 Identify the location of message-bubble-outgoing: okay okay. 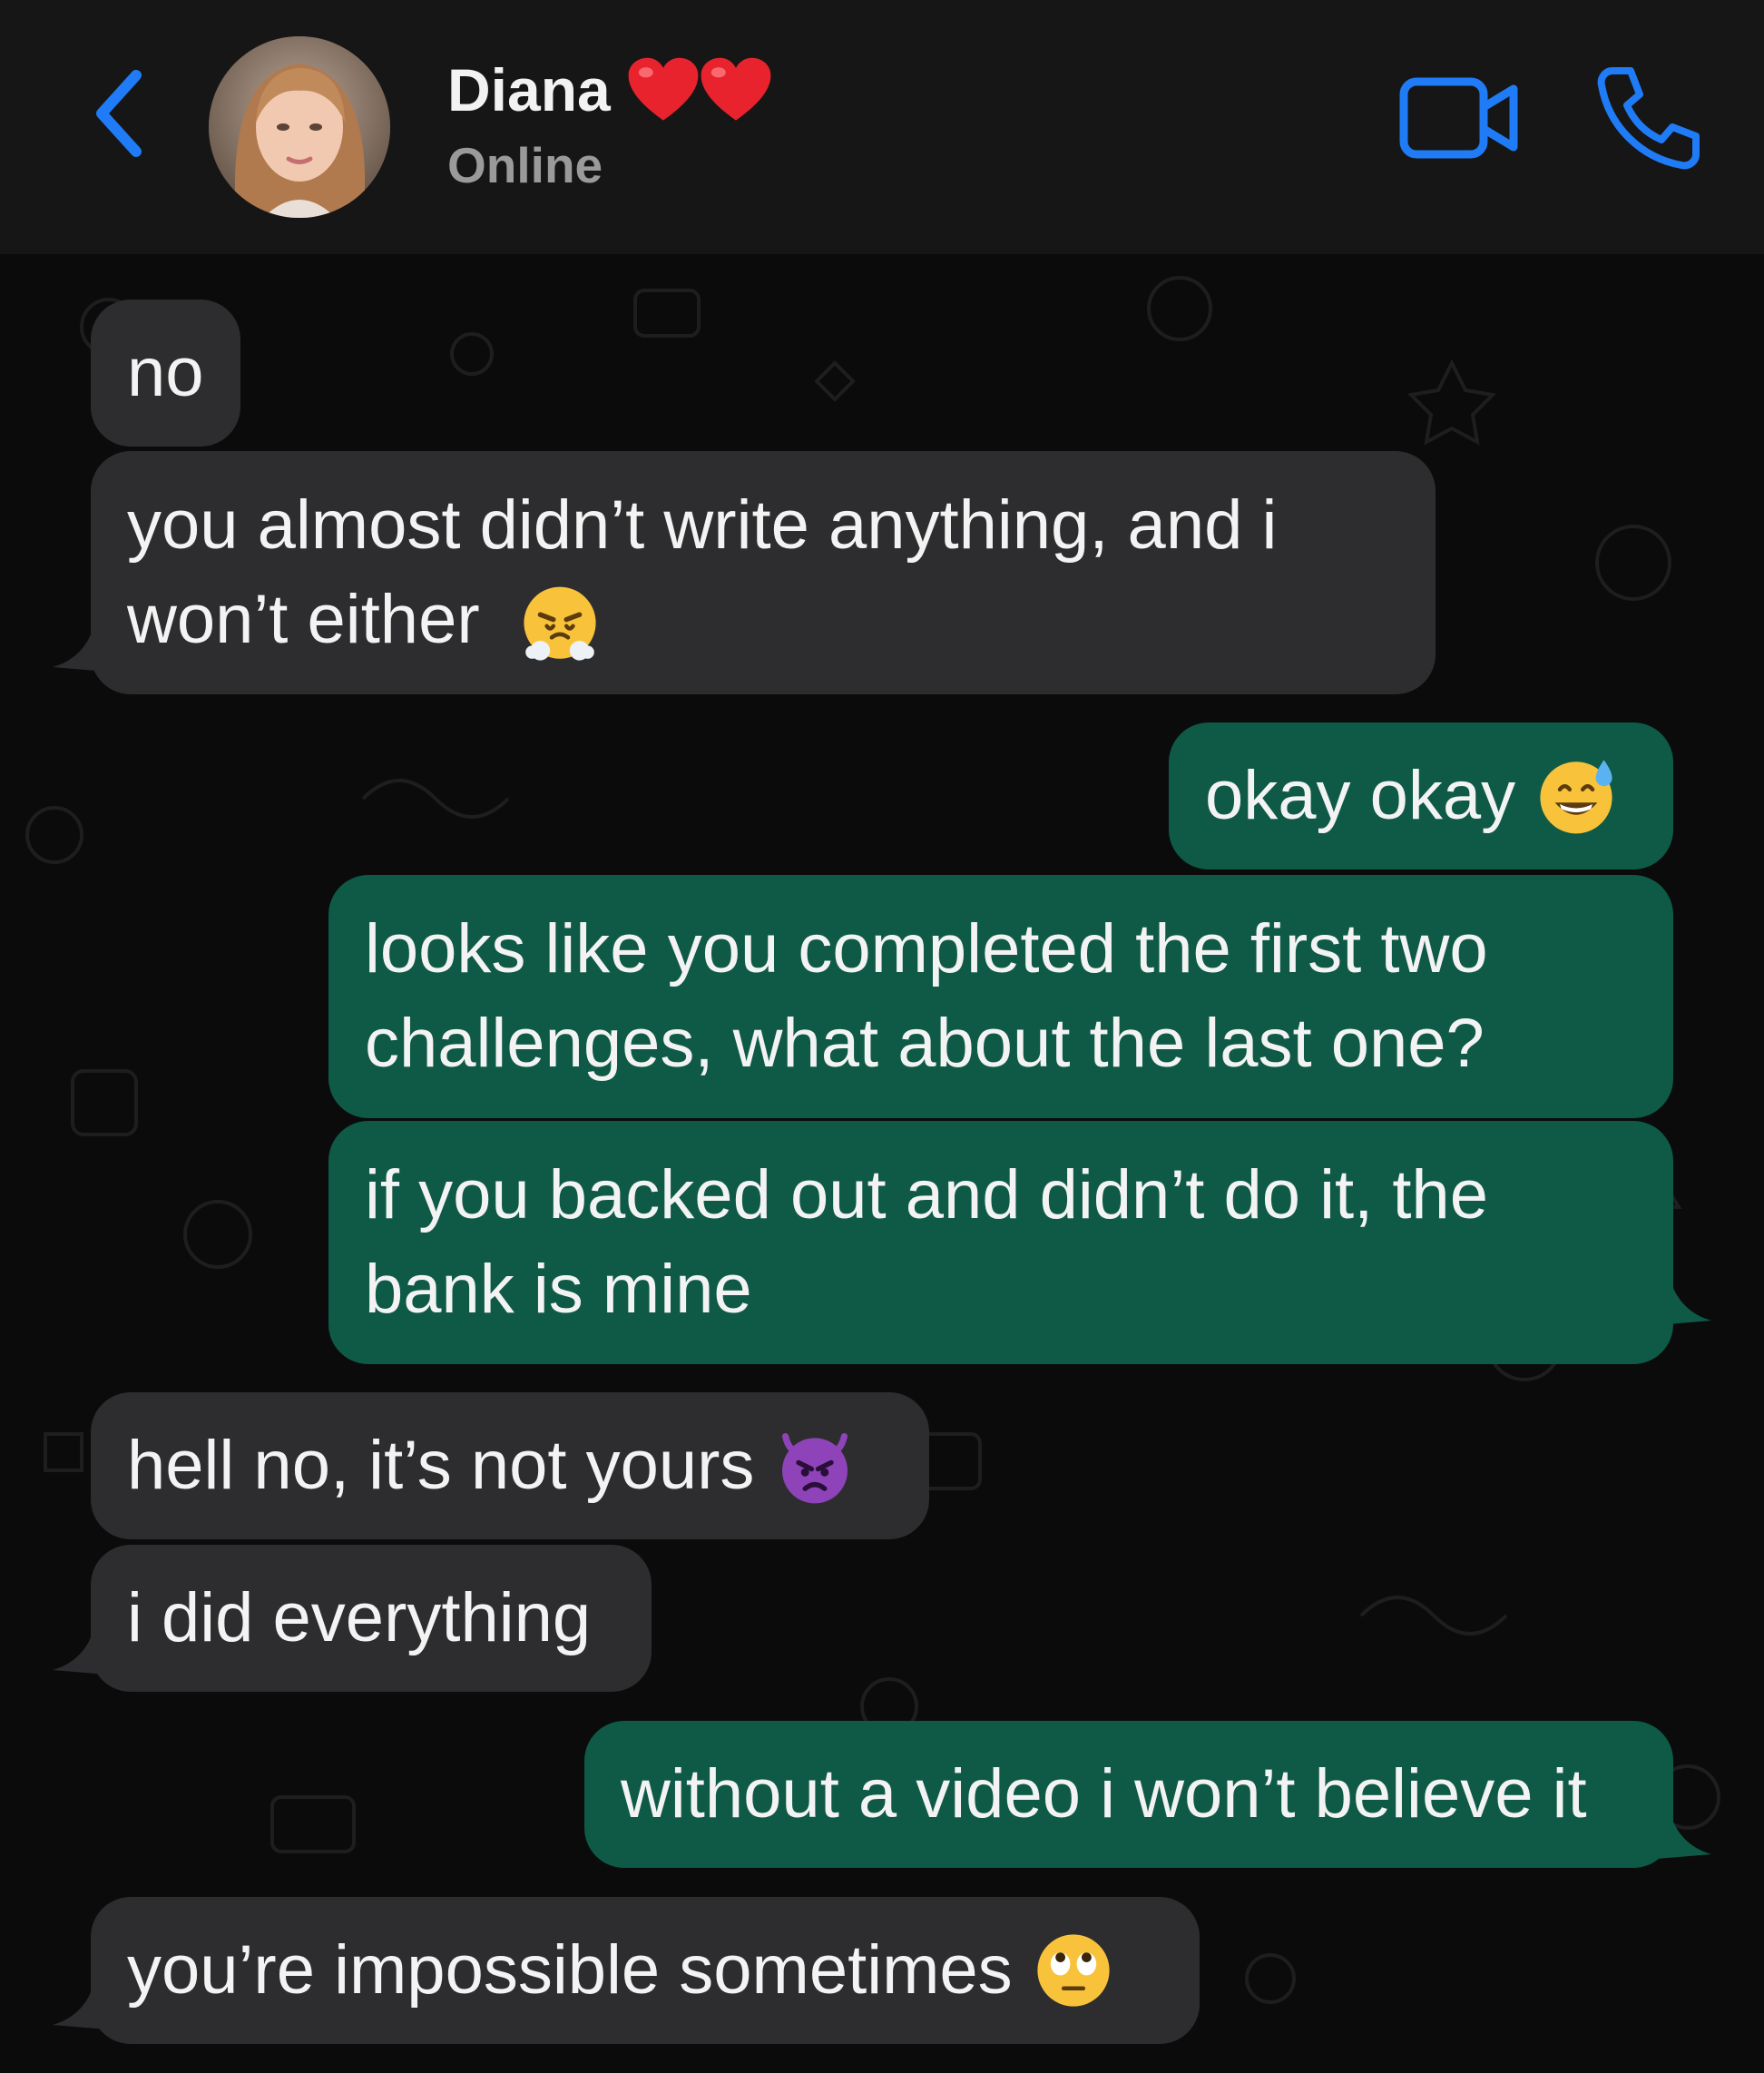
(1421, 795).